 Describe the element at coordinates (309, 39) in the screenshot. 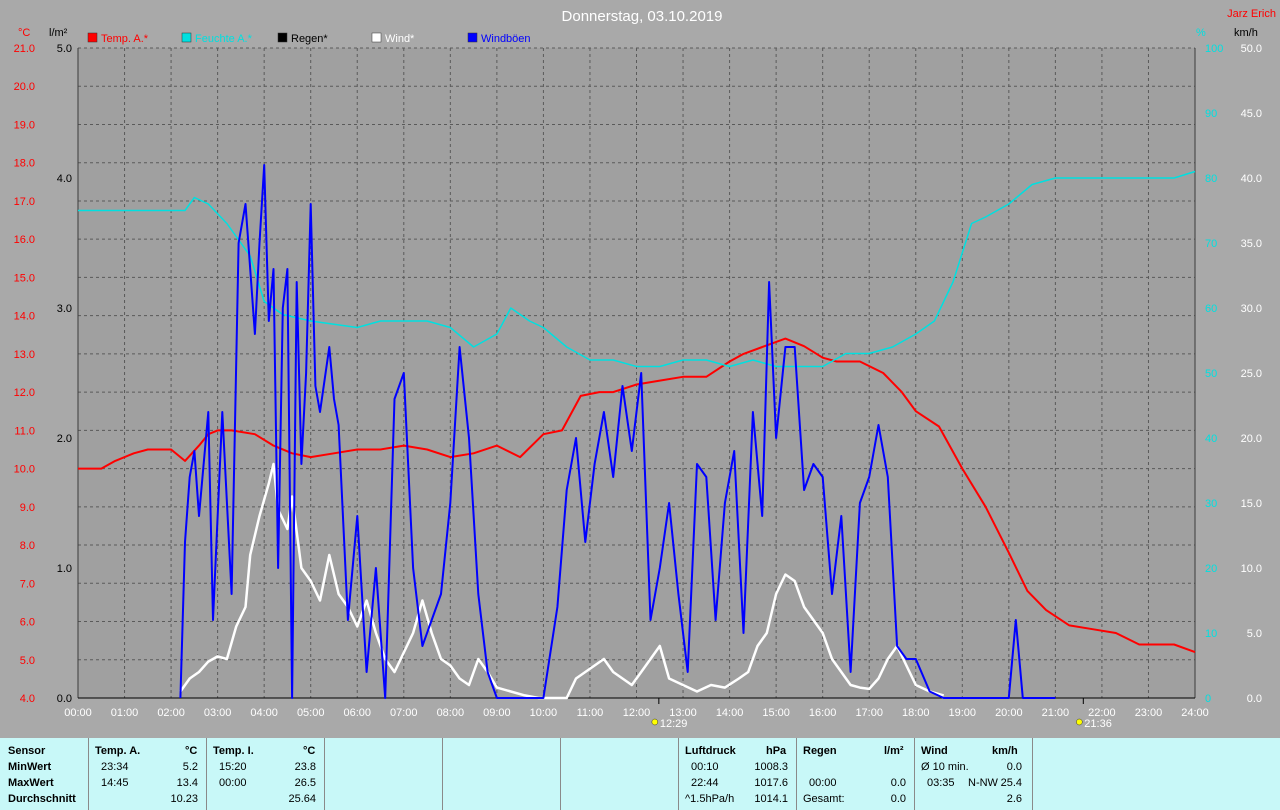

I see `legend-label: Regen*` at that location.